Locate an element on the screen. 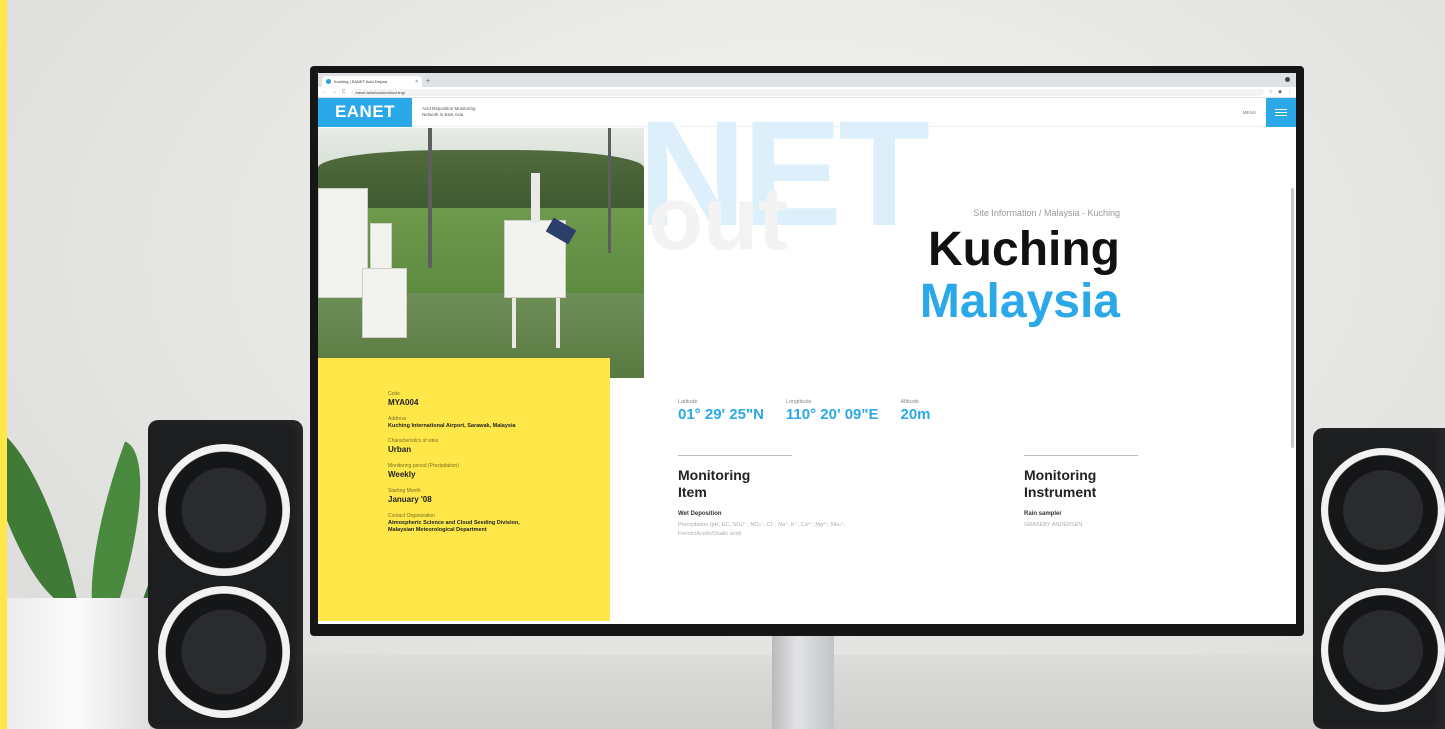  yellow-border is located at coordinates (3, 364).